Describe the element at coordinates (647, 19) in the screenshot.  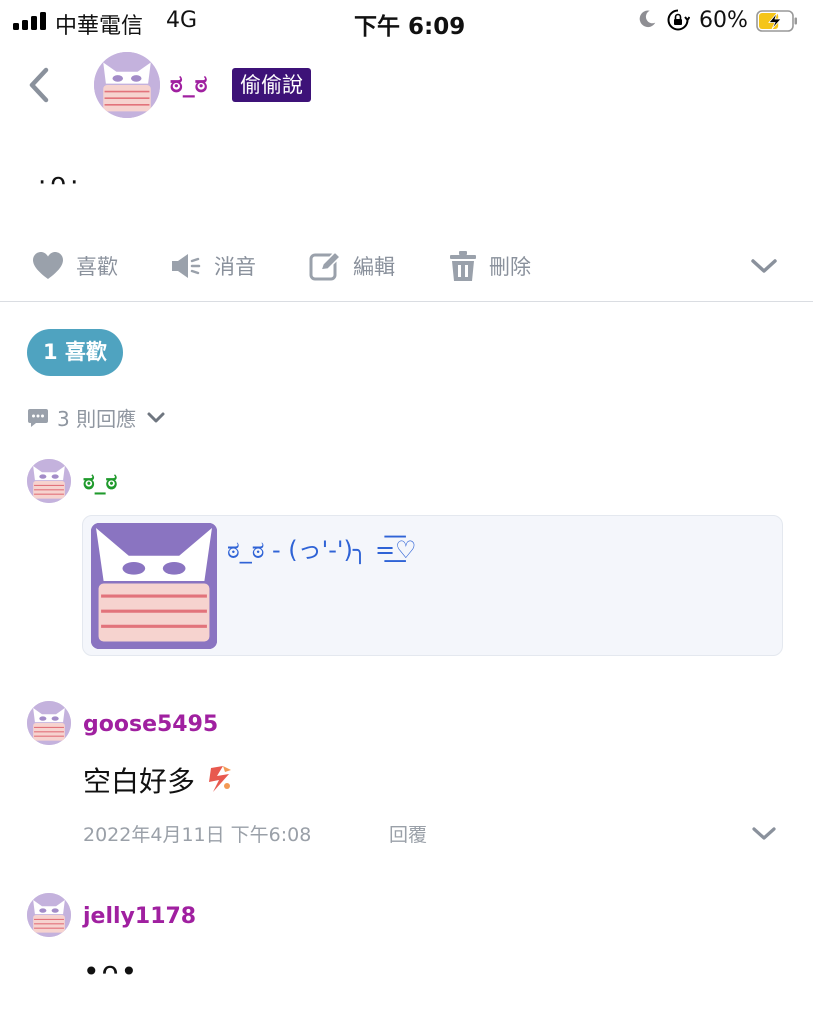
I see `moon-icon` at that location.